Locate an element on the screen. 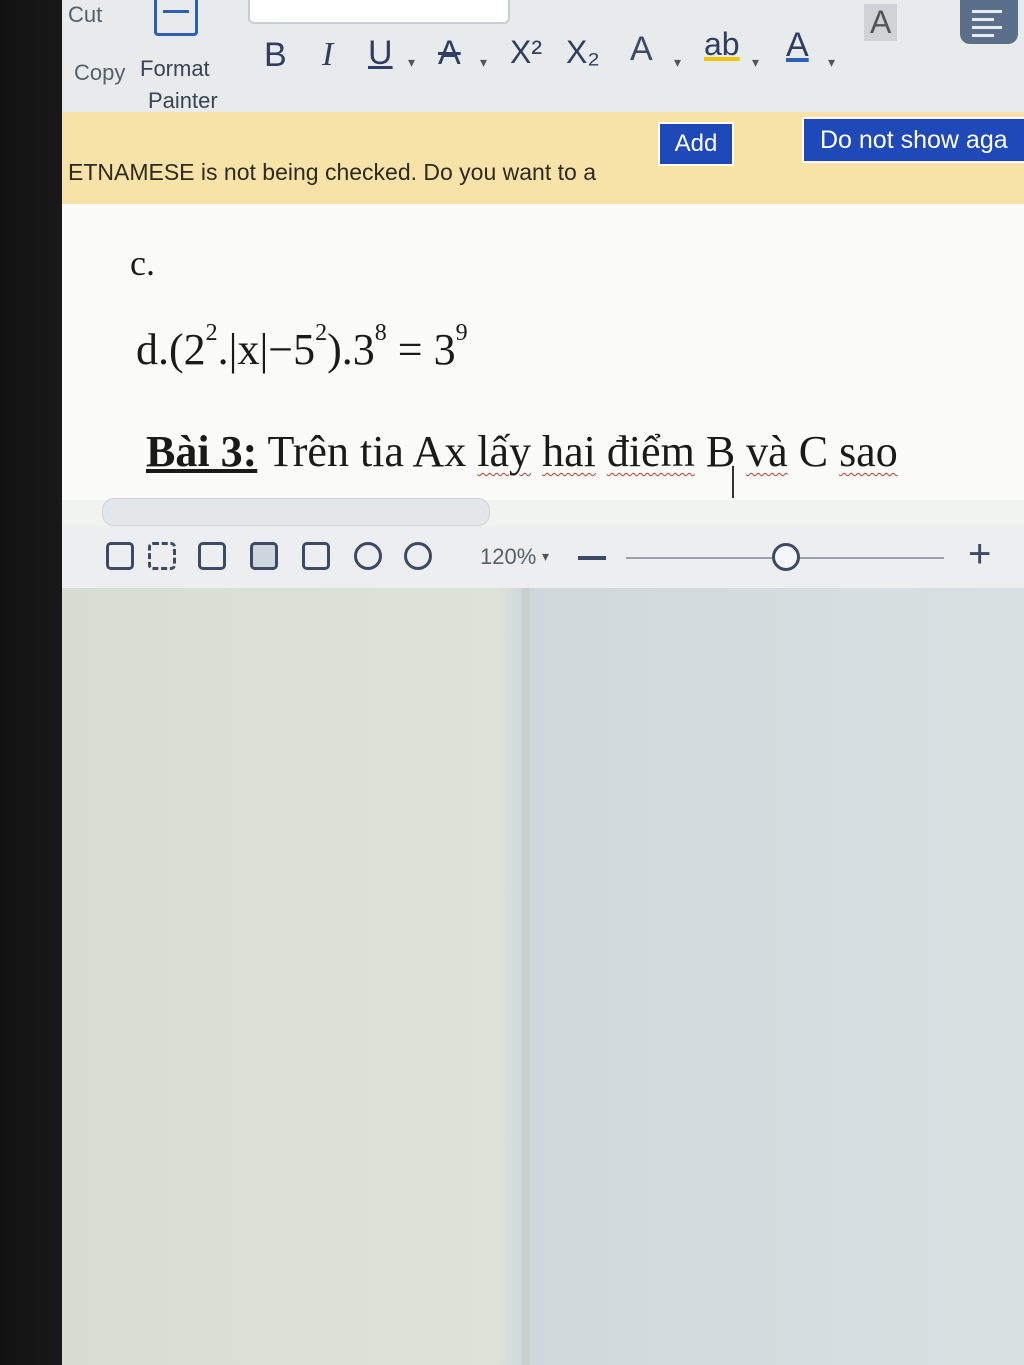 The width and height of the screenshot is (1024, 1365). exercise-3-word: C is located at coordinates (813, 451).